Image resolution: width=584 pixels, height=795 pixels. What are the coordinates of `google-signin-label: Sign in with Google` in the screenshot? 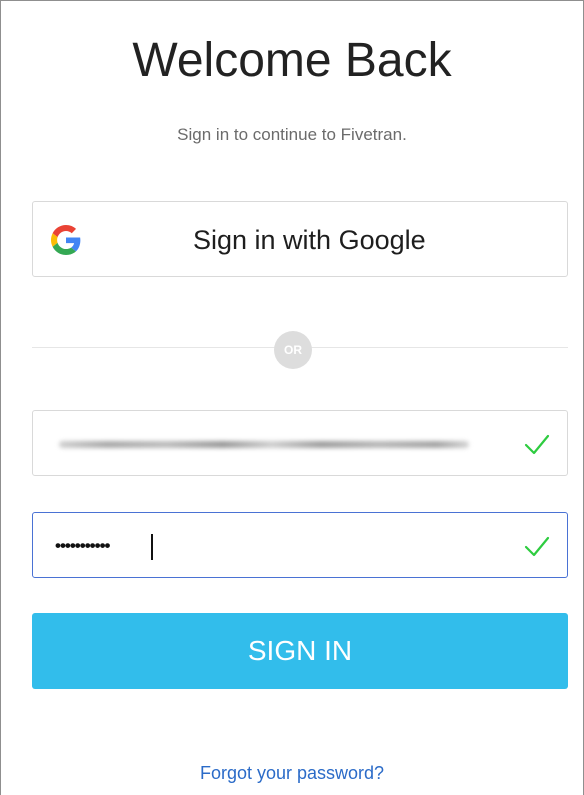 It's located at (309, 240).